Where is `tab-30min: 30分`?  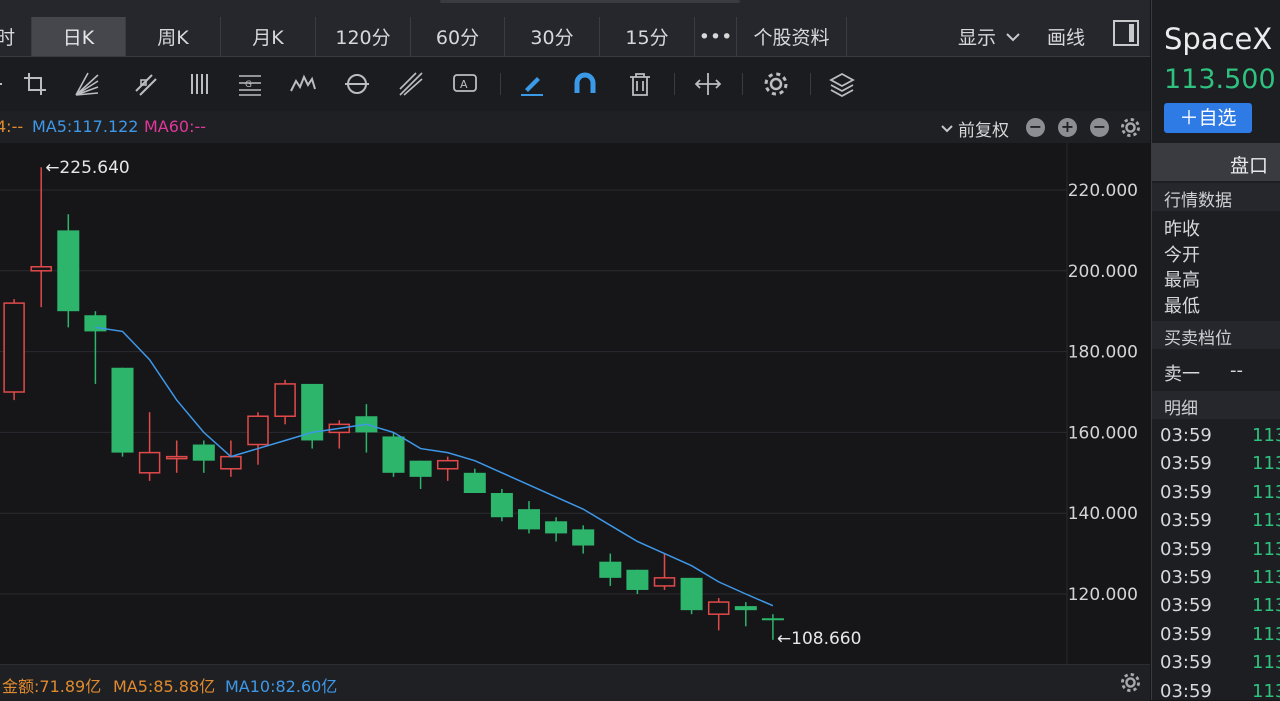 tab-30min: 30分 is located at coordinates (552, 36).